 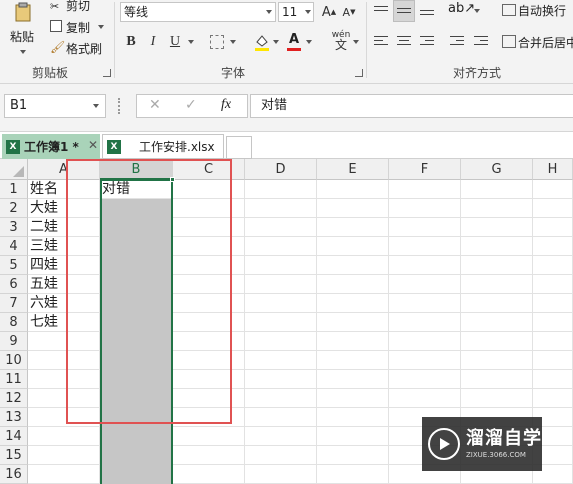 What do you see at coordinates (381, 10) in the screenshot?
I see `align-top-icon` at bounding box center [381, 10].